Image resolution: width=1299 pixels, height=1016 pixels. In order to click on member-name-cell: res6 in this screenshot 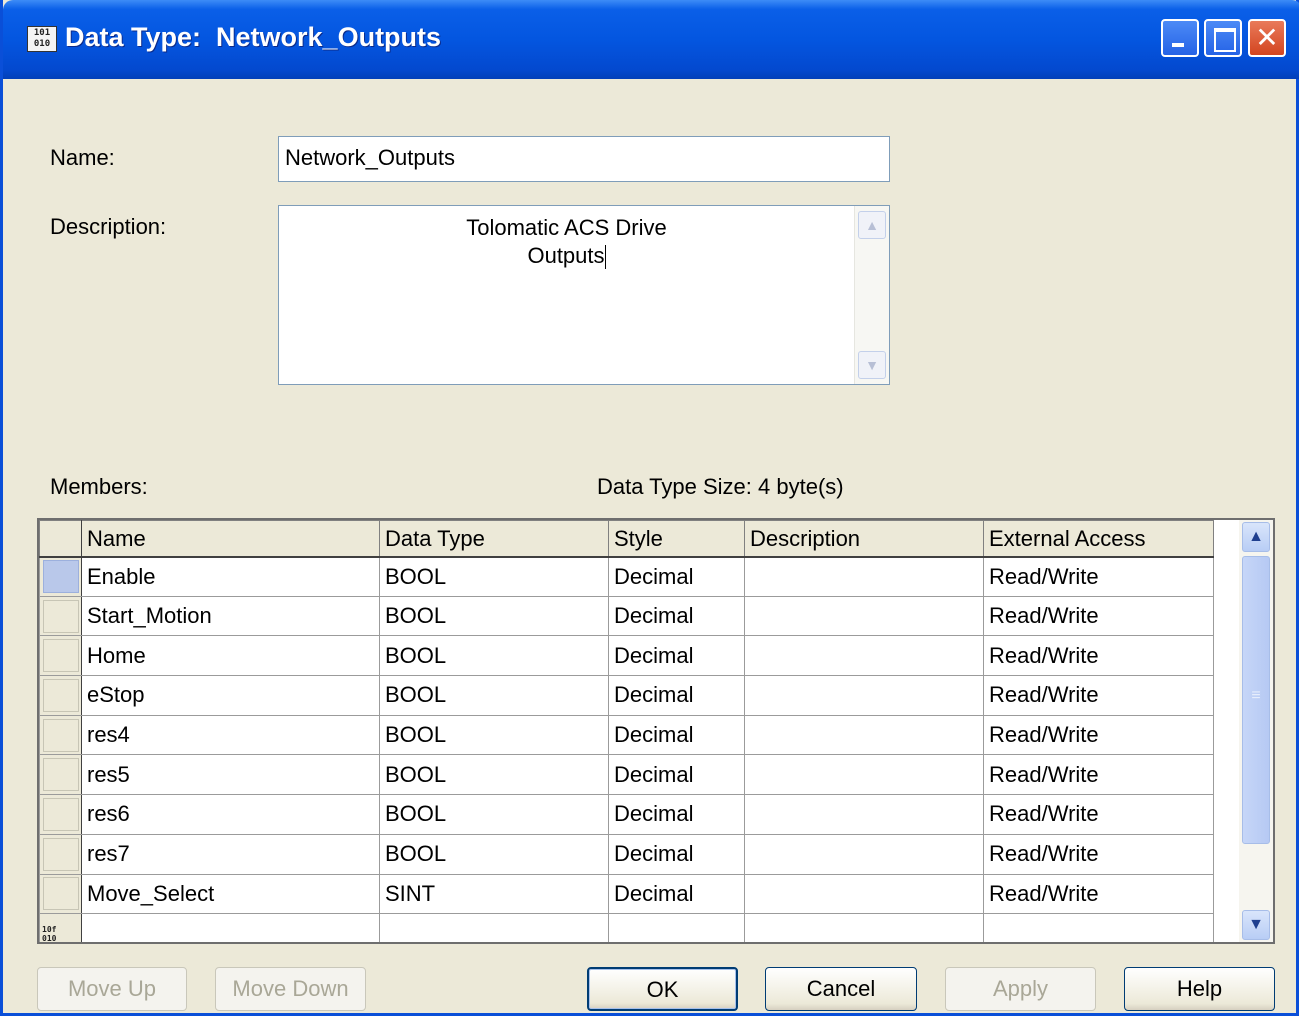, I will do `click(230, 814)`.